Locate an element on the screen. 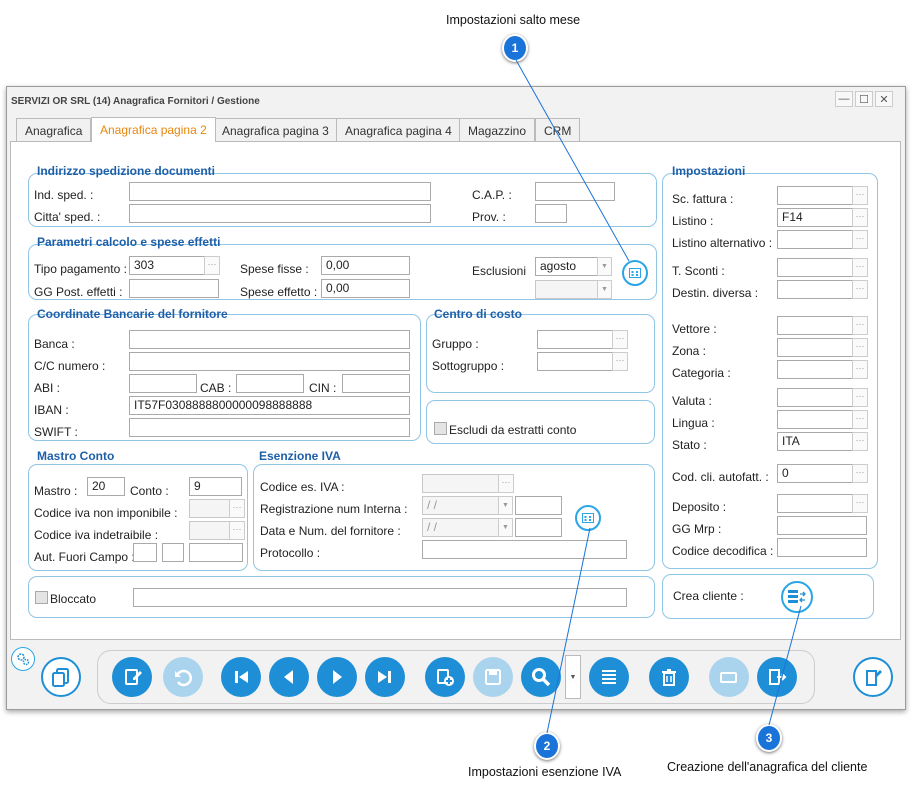 This screenshot has width=914, height=796. first-record-button is located at coordinates (241, 677).